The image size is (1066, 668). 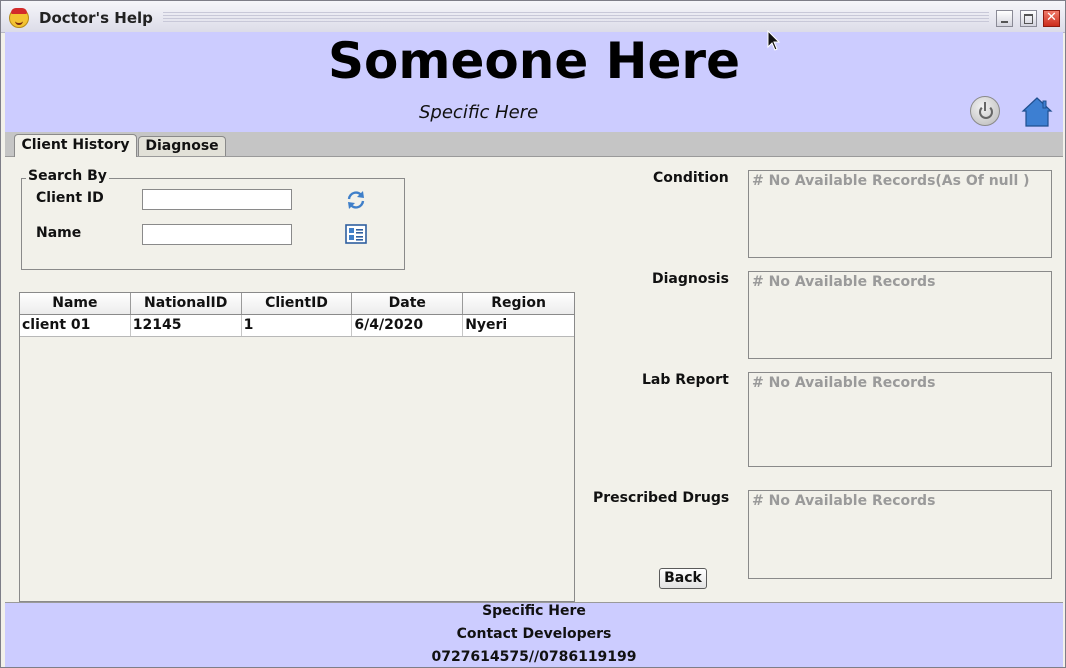 What do you see at coordinates (661, 498) in the screenshot?
I see `prescribed-drugs-label: Prescribed Drugs` at bounding box center [661, 498].